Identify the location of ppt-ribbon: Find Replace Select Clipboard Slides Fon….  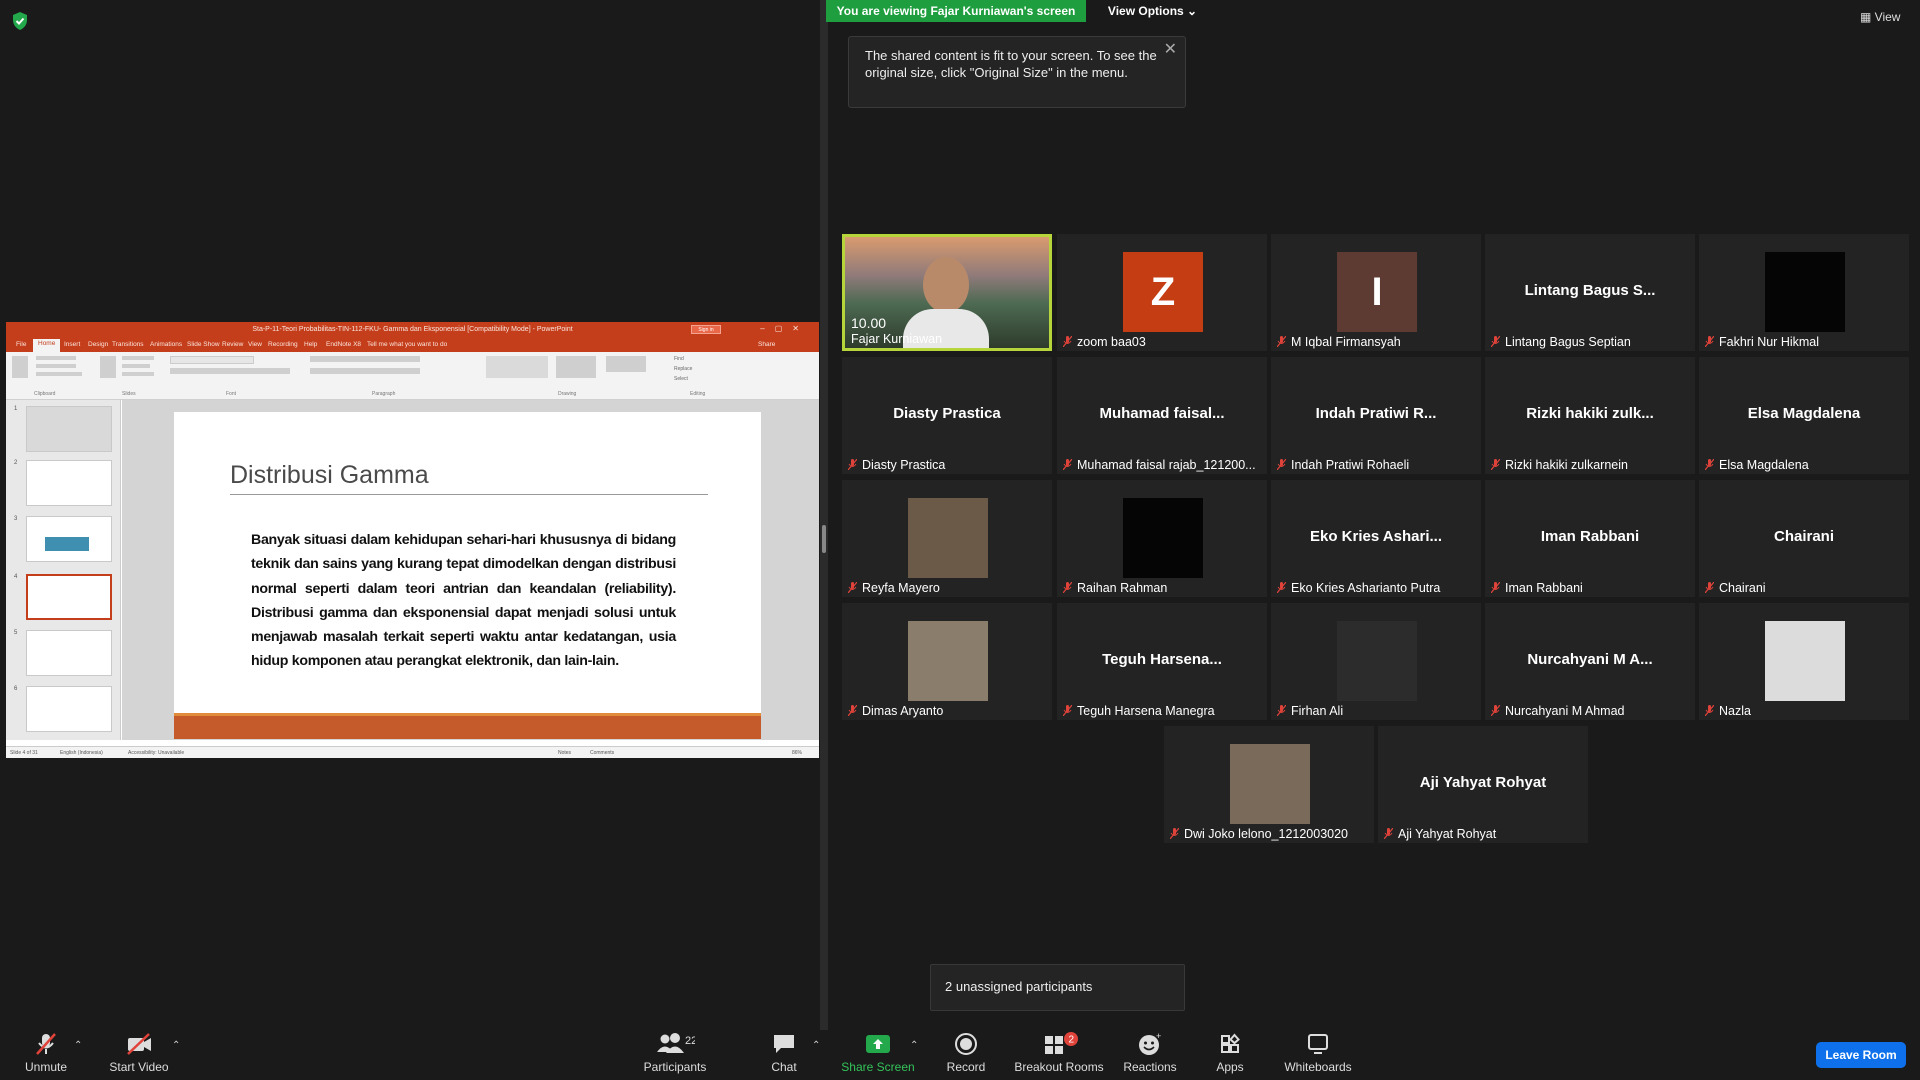
(412, 376).